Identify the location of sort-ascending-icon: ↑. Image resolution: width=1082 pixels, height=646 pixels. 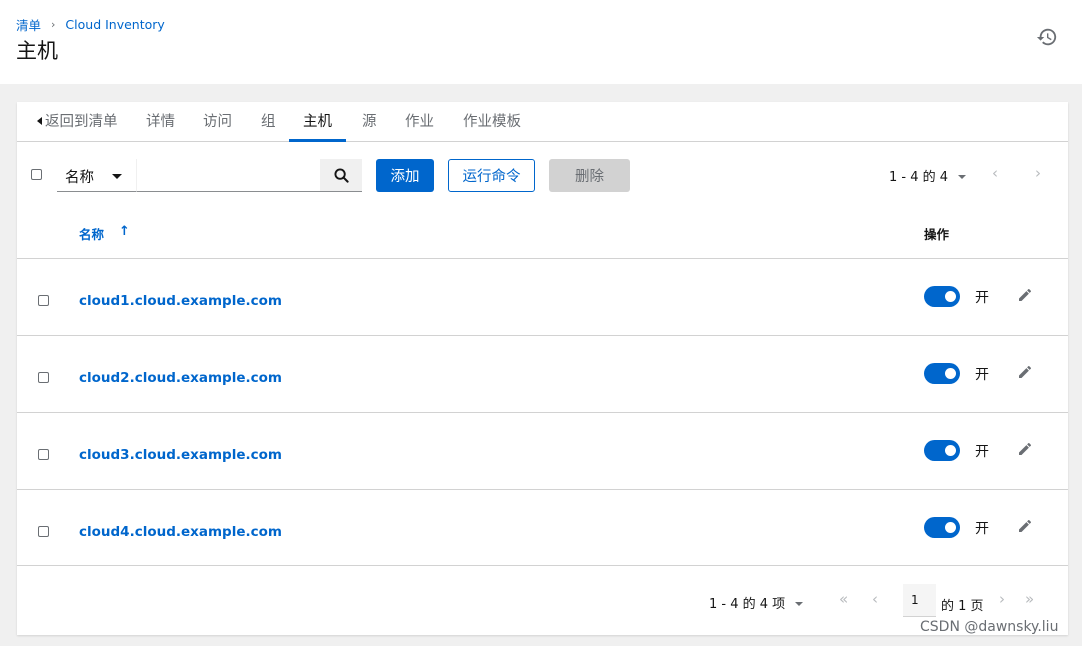
(124, 231).